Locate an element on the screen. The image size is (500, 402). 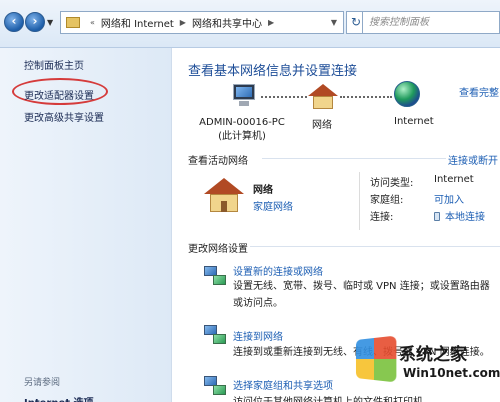
internet-globe-icon is located at coordinates (407, 94).